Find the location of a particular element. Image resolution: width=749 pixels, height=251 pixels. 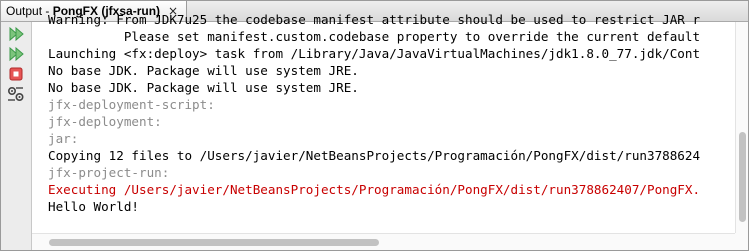

horizontal-scrollbar is located at coordinates (383, 241).